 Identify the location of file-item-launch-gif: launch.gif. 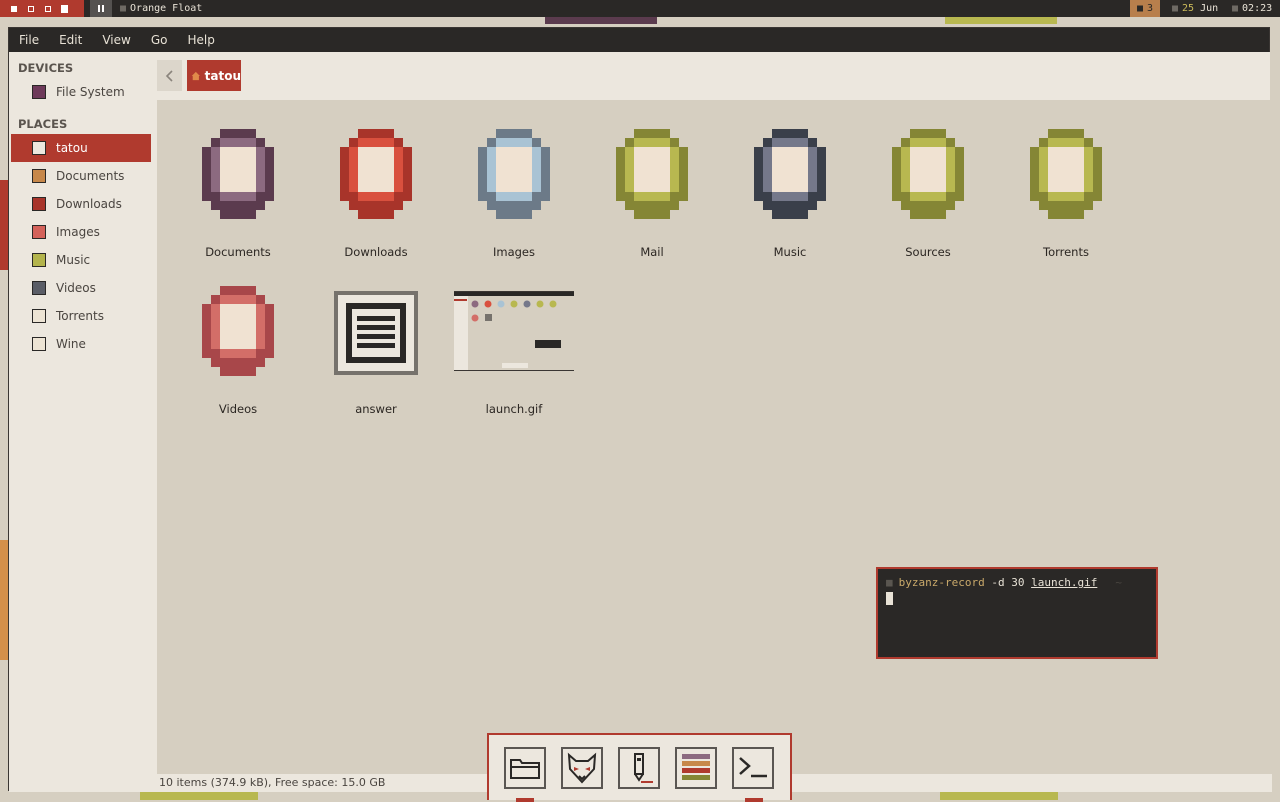
(514, 350).